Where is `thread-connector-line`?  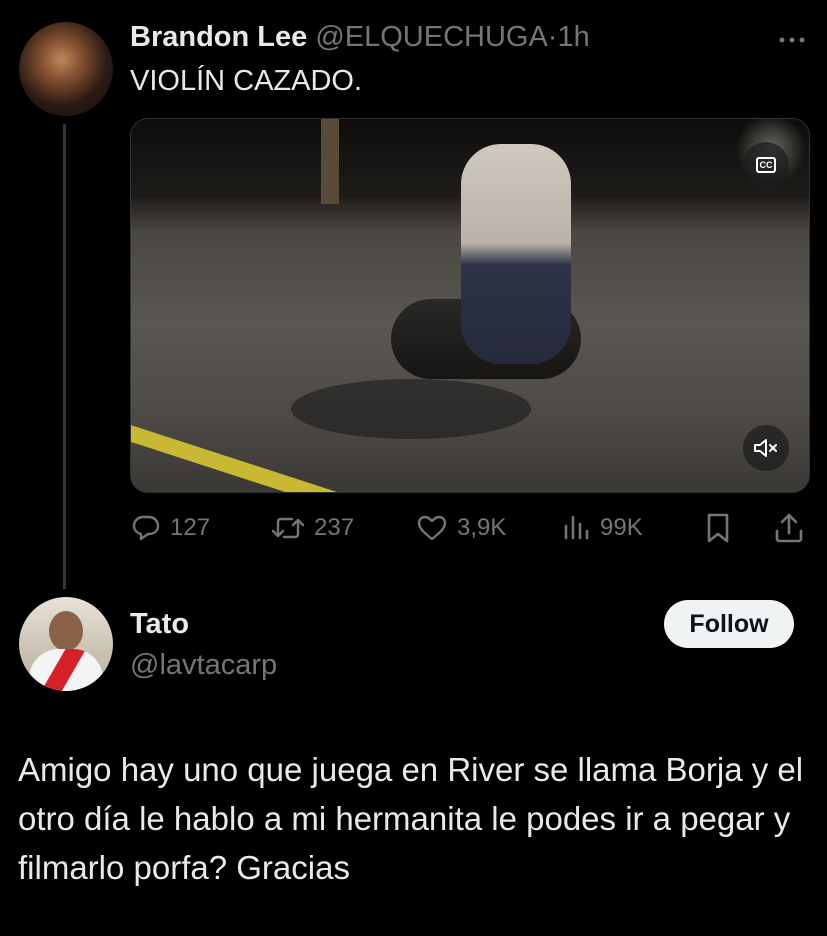 thread-connector-line is located at coordinates (64, 356).